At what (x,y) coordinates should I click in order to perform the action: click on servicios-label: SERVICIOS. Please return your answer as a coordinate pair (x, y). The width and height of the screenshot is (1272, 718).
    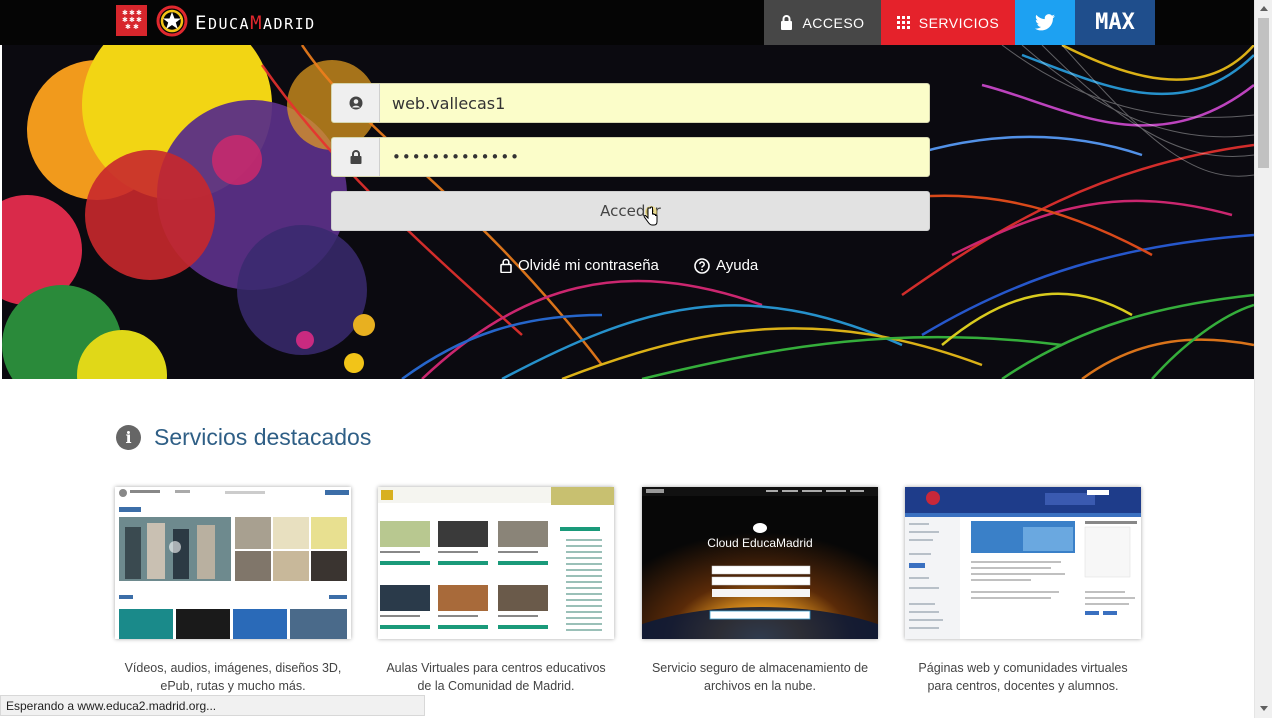
    Looking at the image, I should click on (959, 22).